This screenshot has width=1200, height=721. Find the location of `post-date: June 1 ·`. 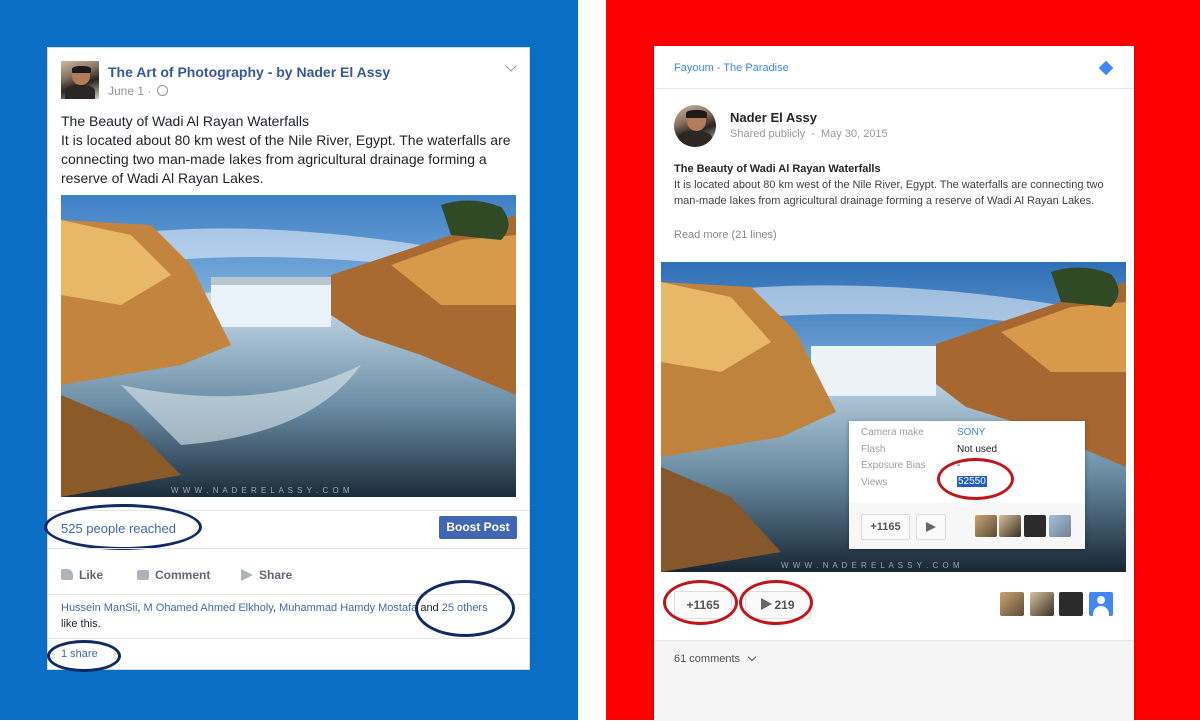

post-date: June 1 · is located at coordinates (130, 91).